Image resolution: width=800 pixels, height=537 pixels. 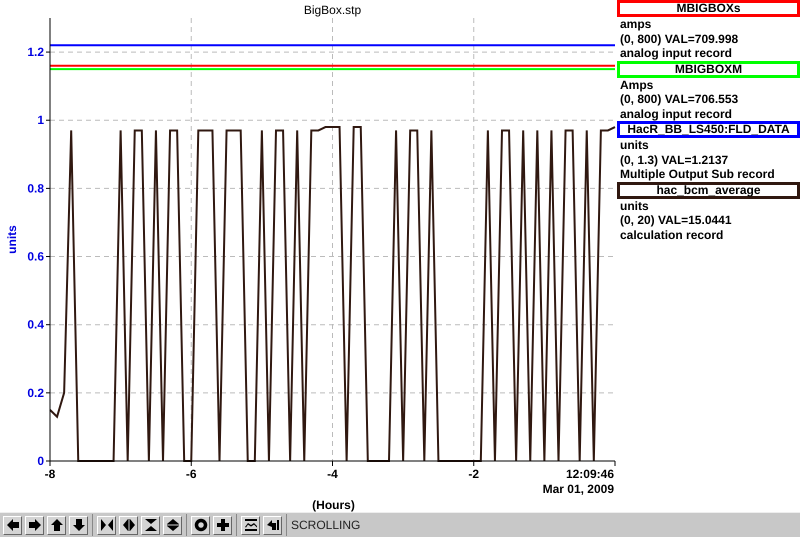 What do you see at coordinates (333, 10) in the screenshot?
I see `chart-title: BigBox.stp` at bounding box center [333, 10].